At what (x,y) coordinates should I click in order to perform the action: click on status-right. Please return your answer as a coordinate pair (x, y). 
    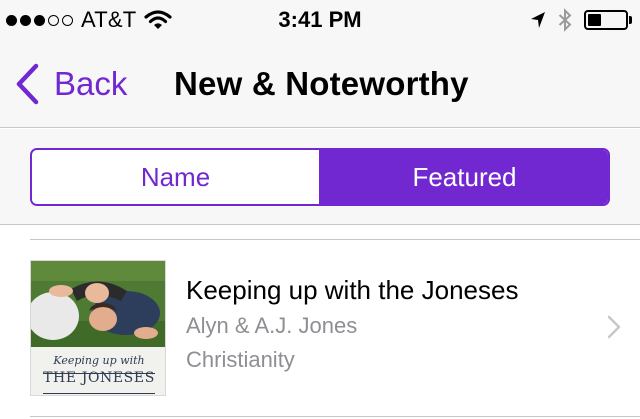
    Looking at the image, I should click on (581, 20).